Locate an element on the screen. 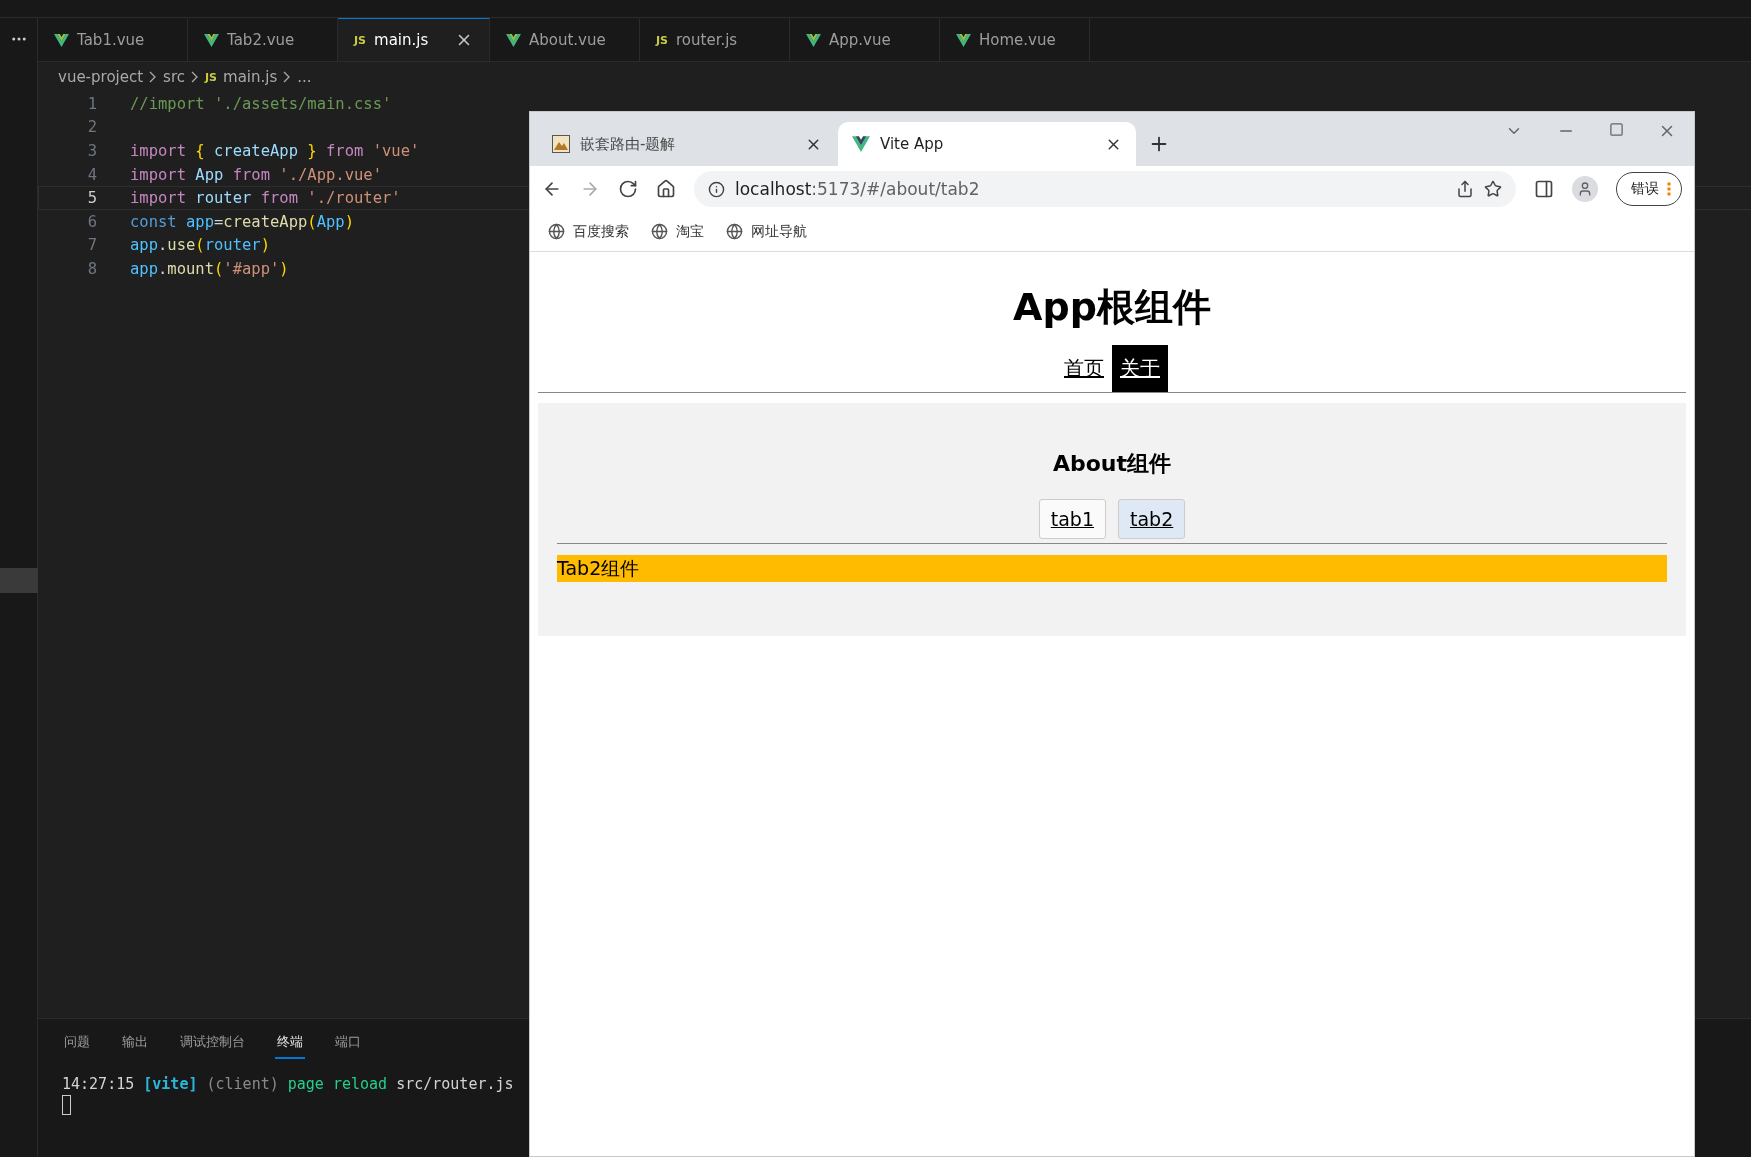 Image resolution: width=1751 pixels, height=1157 pixels. panel-tab: 调试控制台 is located at coordinates (212, 1044).